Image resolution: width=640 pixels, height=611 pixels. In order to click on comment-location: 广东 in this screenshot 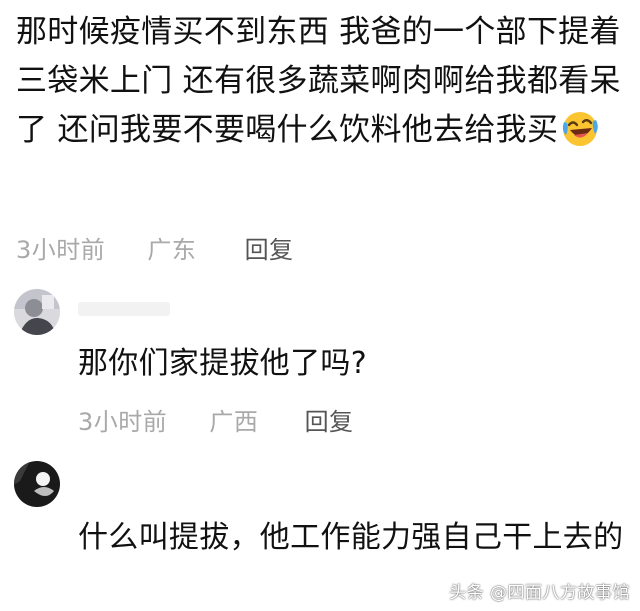, I will do `click(172, 250)`.